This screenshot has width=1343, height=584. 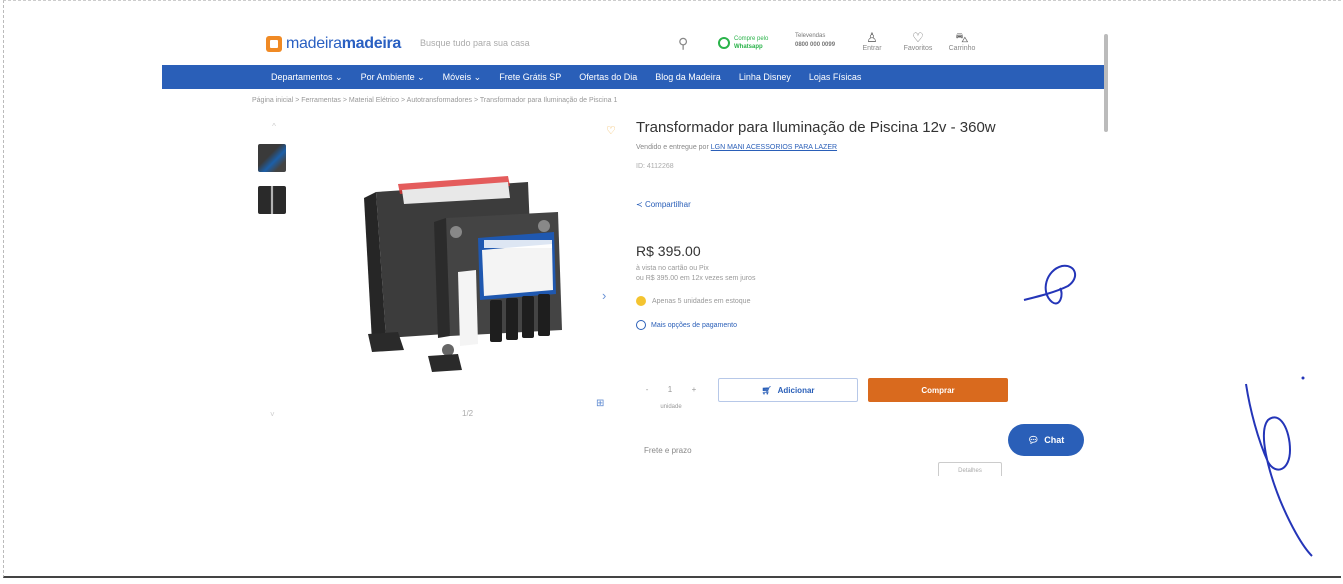 What do you see at coordinates (765, 77) in the screenshot?
I see `nav-linha-disney: Linha Disney` at bounding box center [765, 77].